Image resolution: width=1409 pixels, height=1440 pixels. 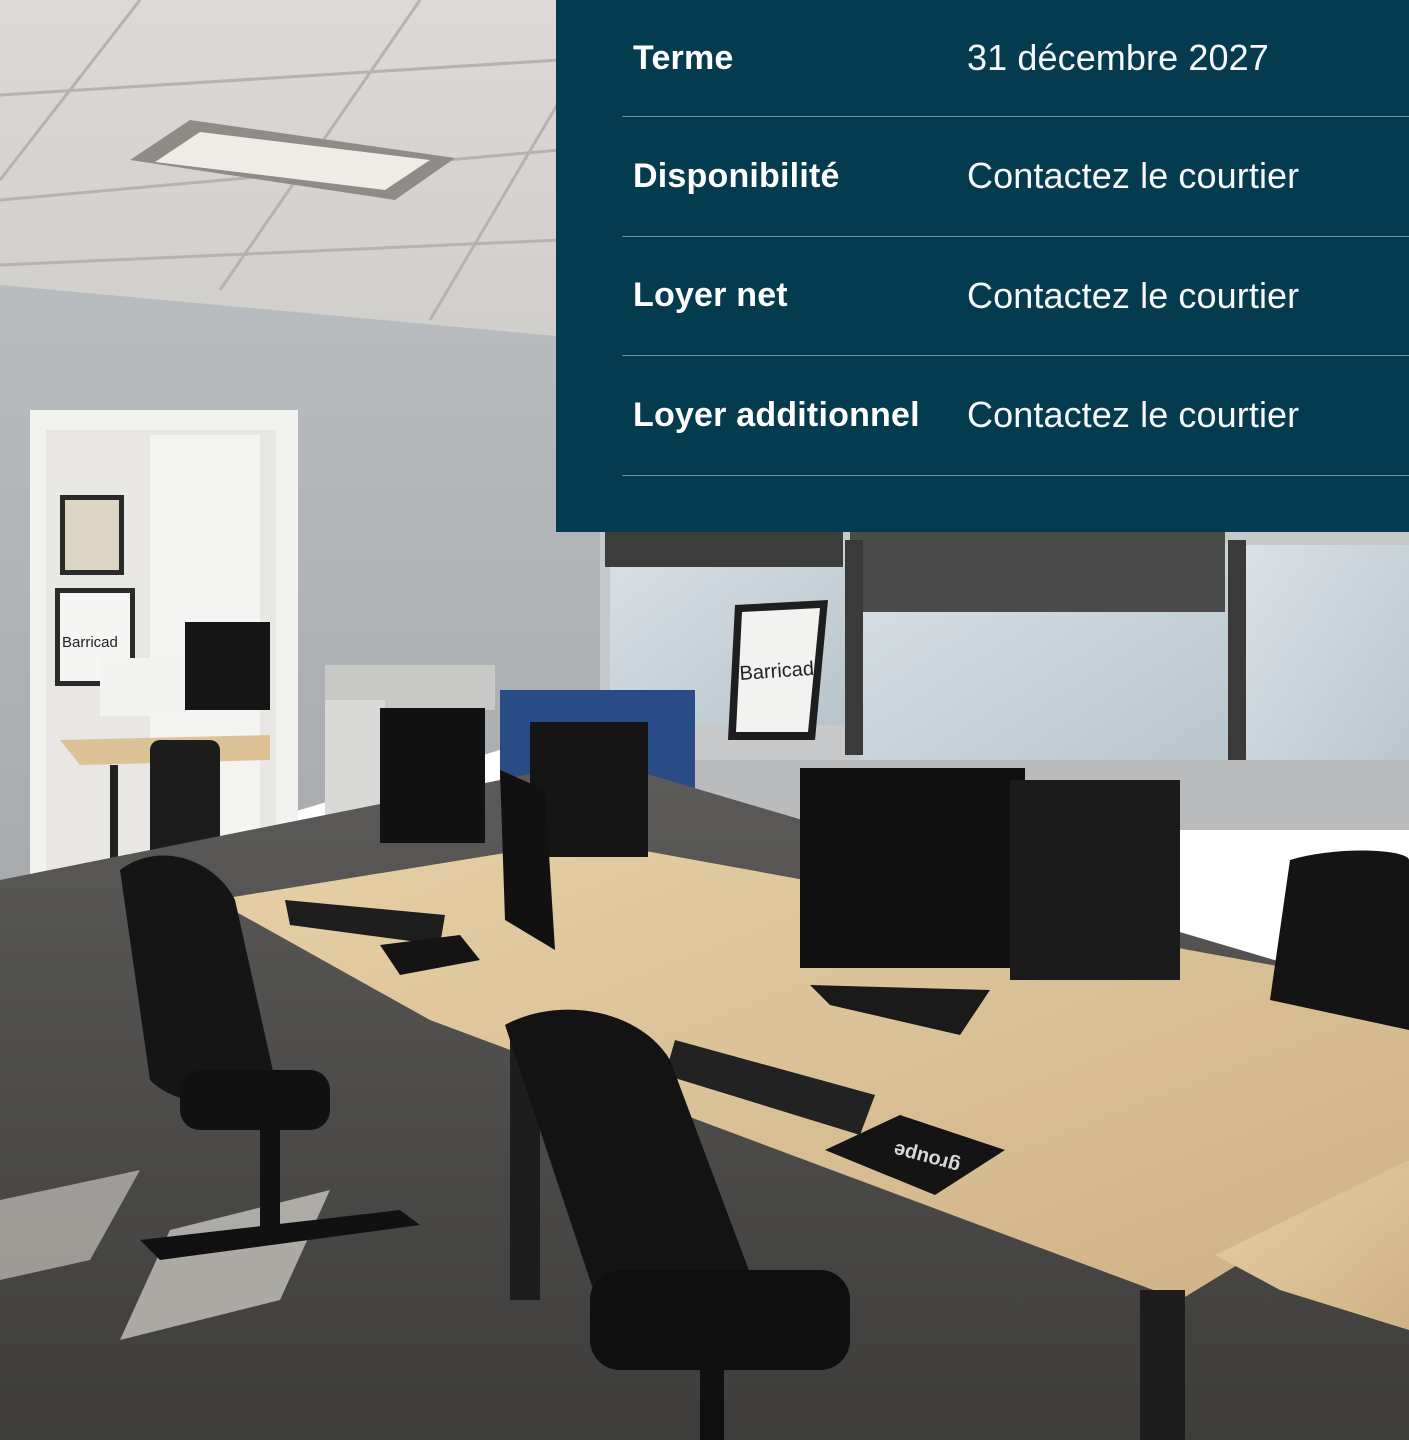 What do you see at coordinates (142, 687) in the screenshot?
I see `inner-panel` at bounding box center [142, 687].